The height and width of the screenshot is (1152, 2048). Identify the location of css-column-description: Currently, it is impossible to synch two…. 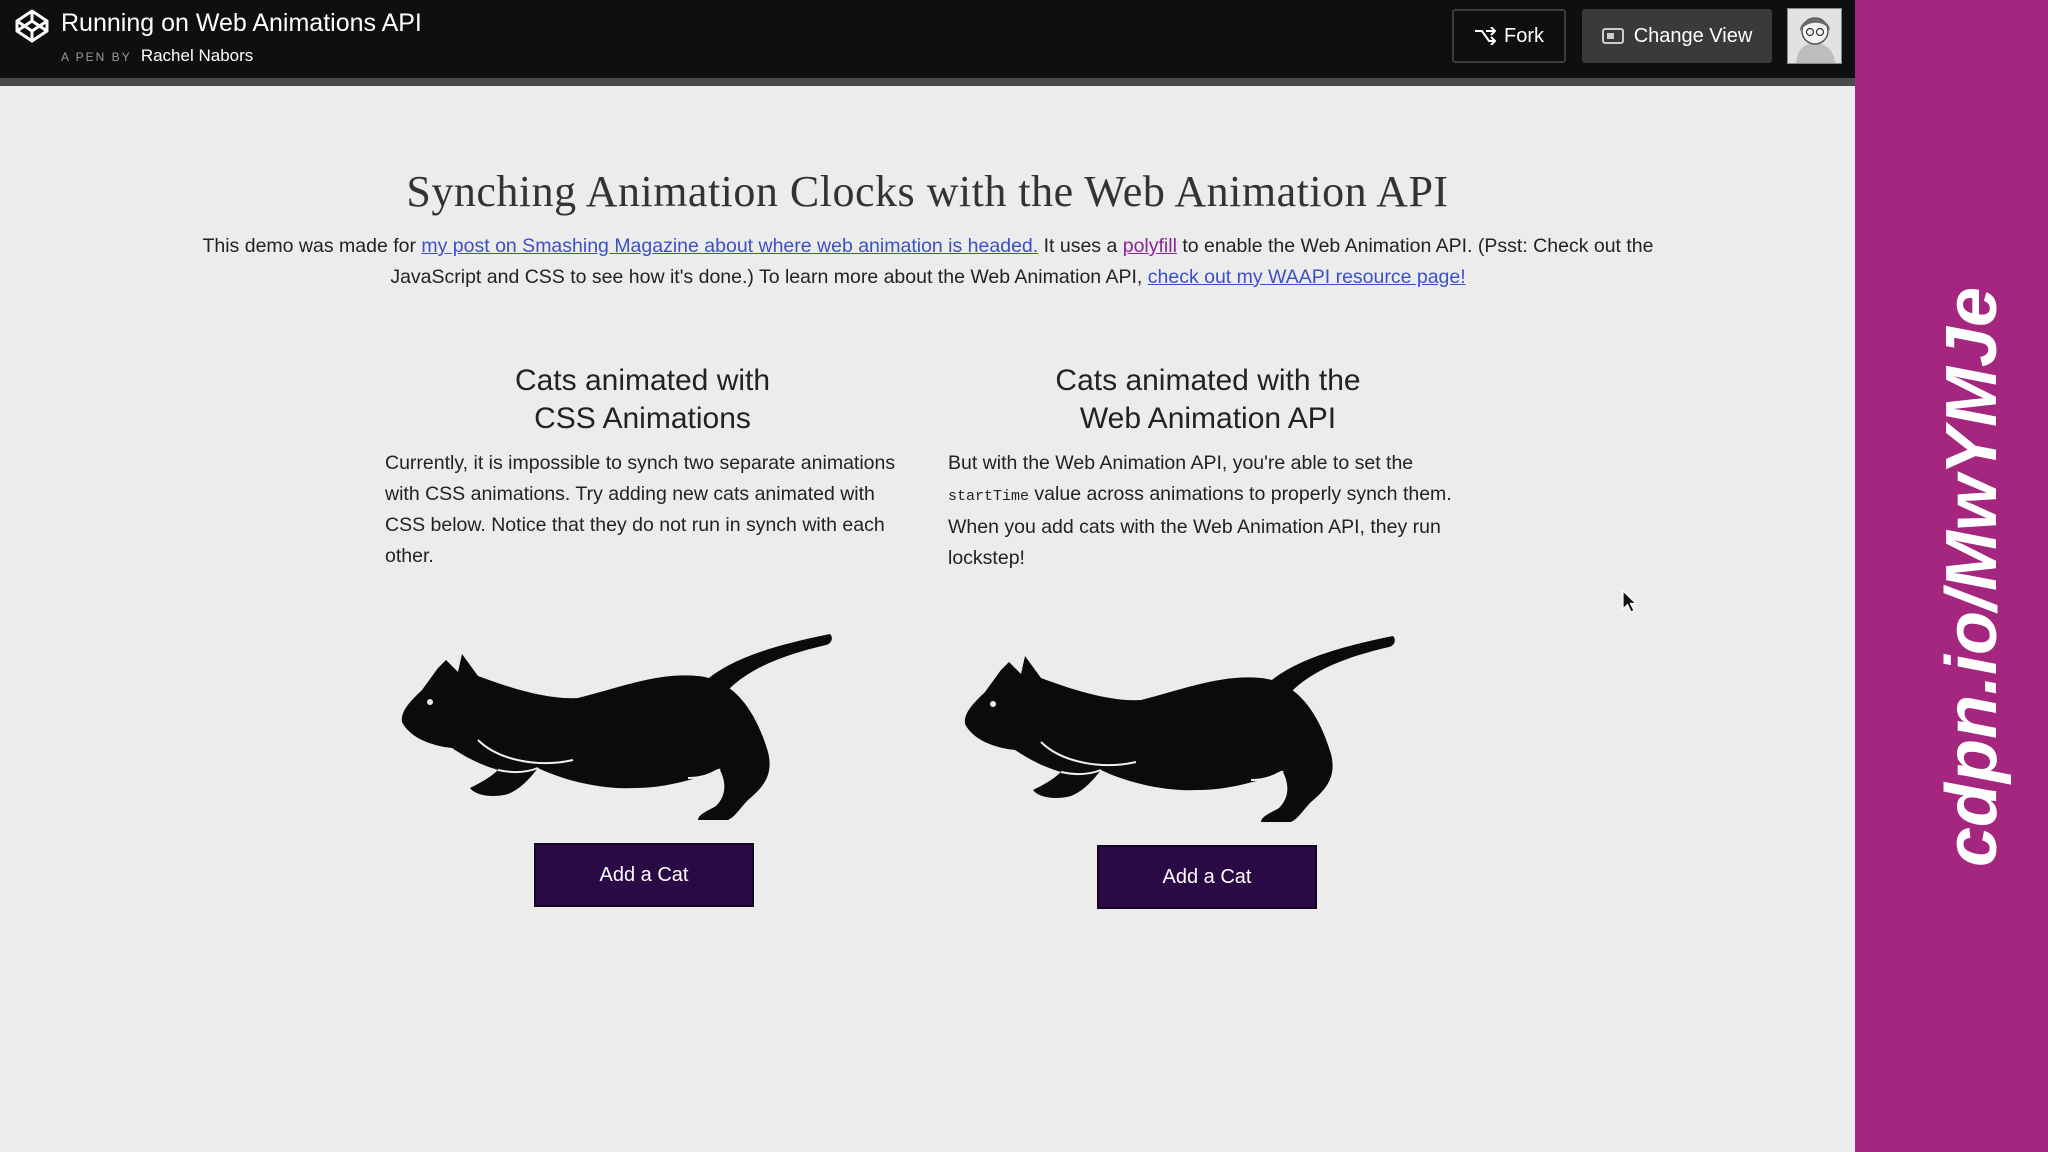
(640, 509).